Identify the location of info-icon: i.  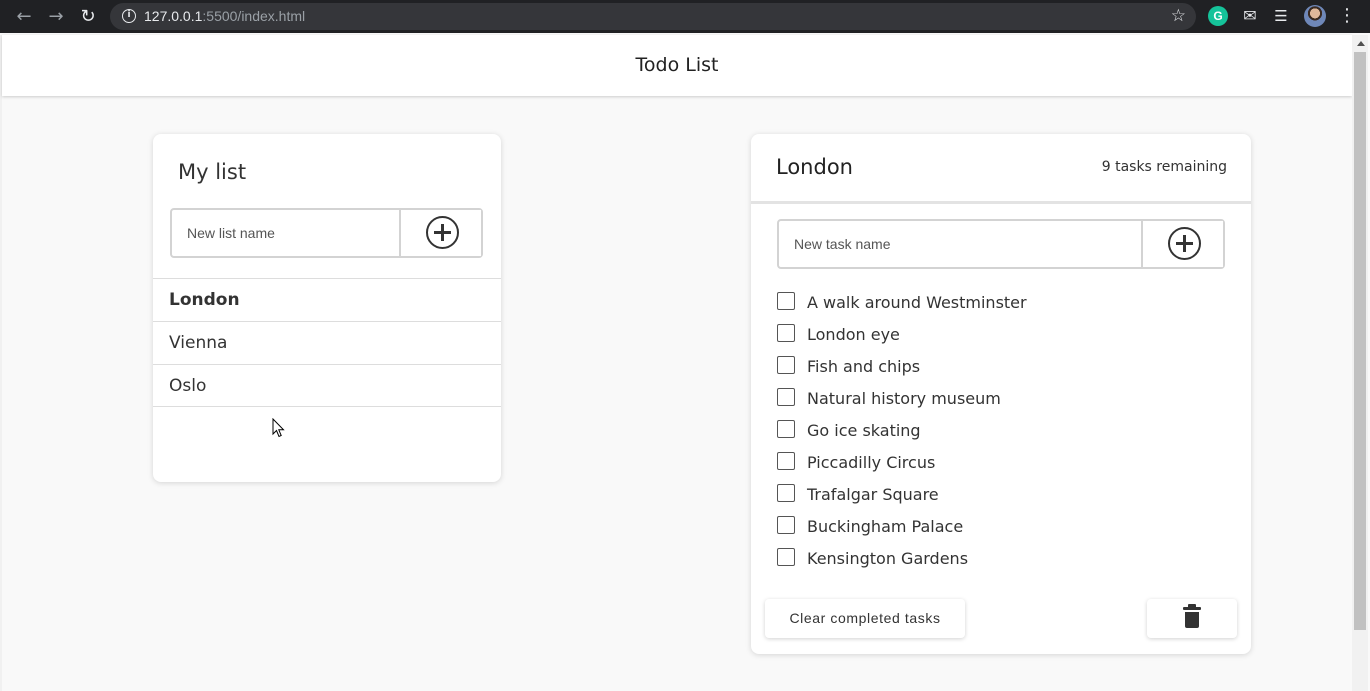
(129, 16).